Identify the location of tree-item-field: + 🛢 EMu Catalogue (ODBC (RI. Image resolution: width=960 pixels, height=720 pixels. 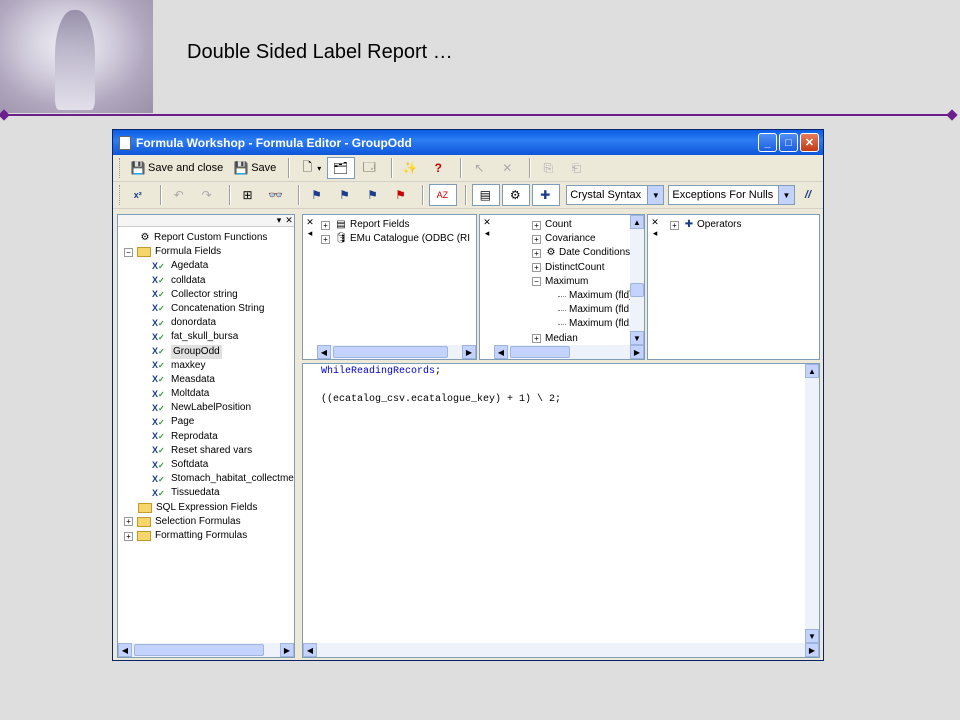
(398, 239).